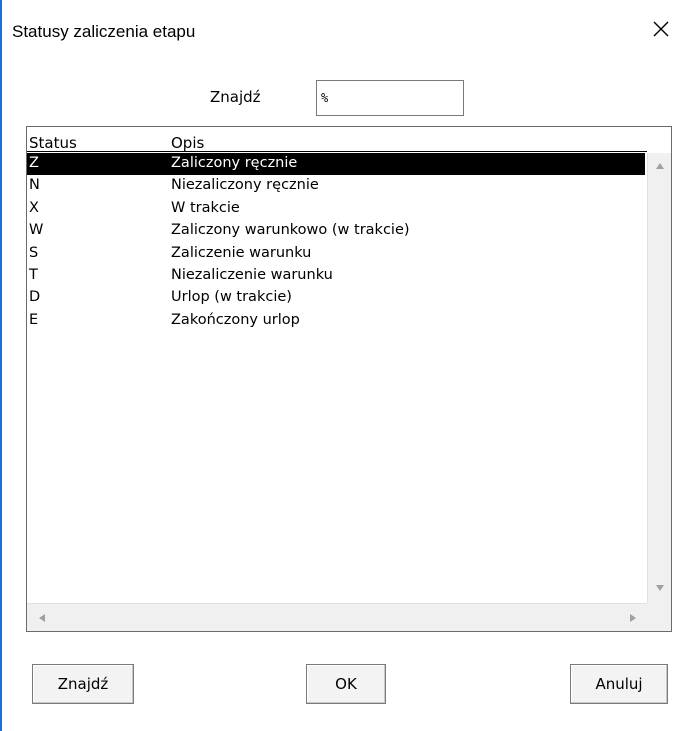  What do you see at coordinates (659, 617) in the screenshot?
I see `scrollbar-corner` at bounding box center [659, 617].